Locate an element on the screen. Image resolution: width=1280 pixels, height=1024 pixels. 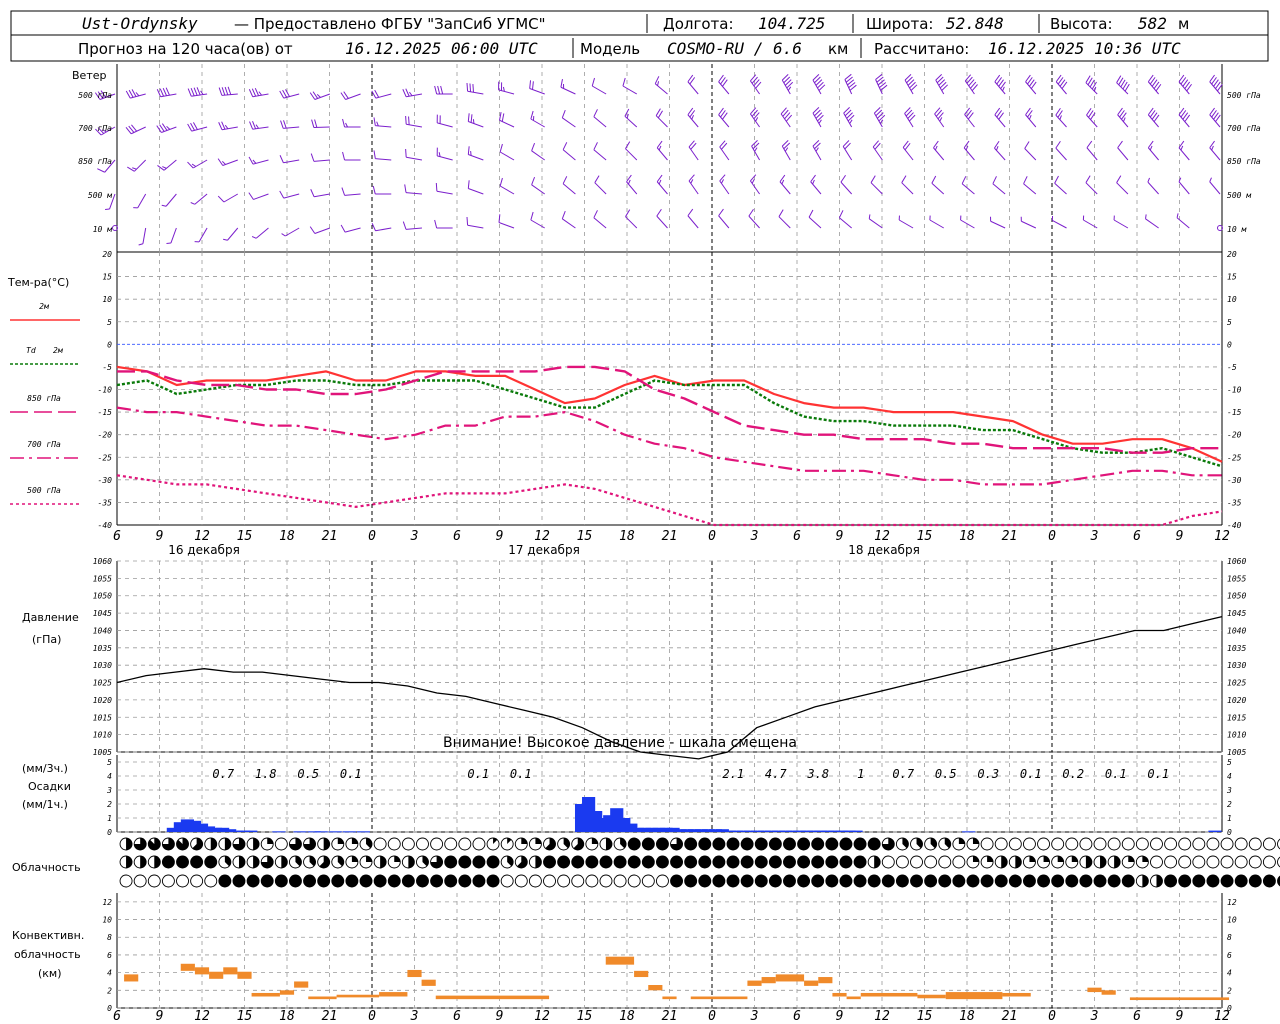
pressure-unit: (гПа) is located at coordinates (46, 639).